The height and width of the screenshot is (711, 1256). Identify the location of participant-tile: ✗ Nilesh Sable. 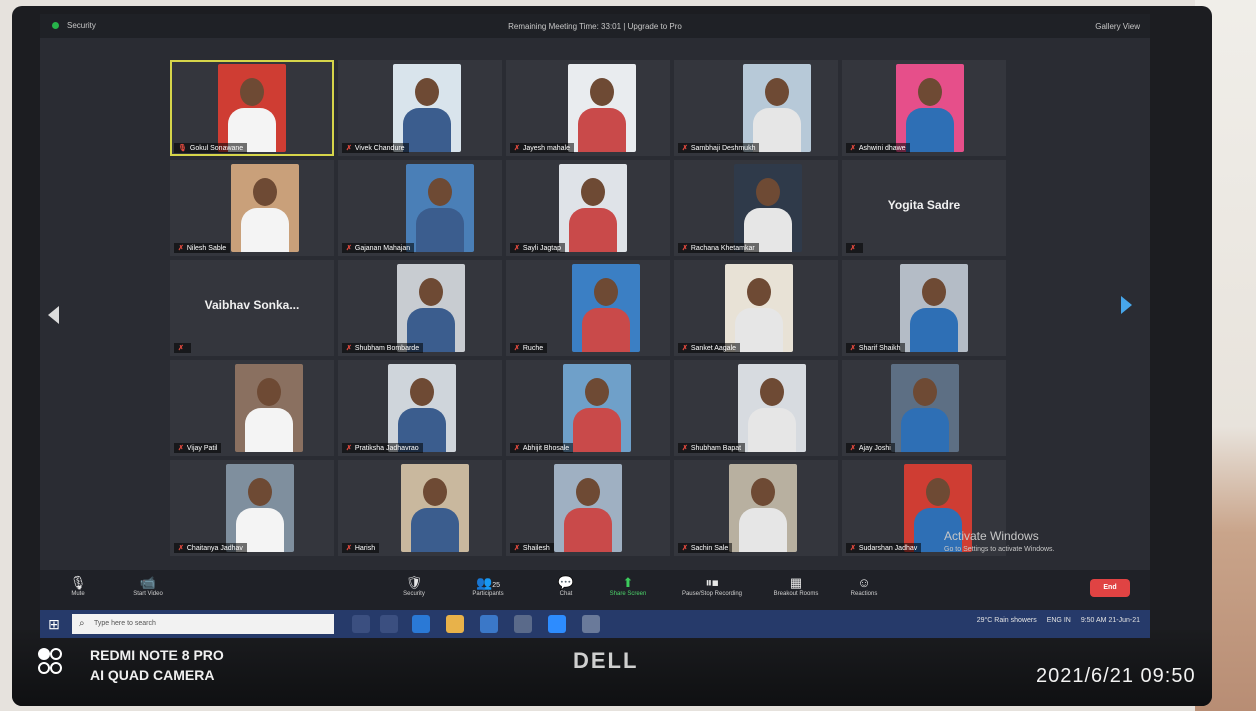
(252, 208).